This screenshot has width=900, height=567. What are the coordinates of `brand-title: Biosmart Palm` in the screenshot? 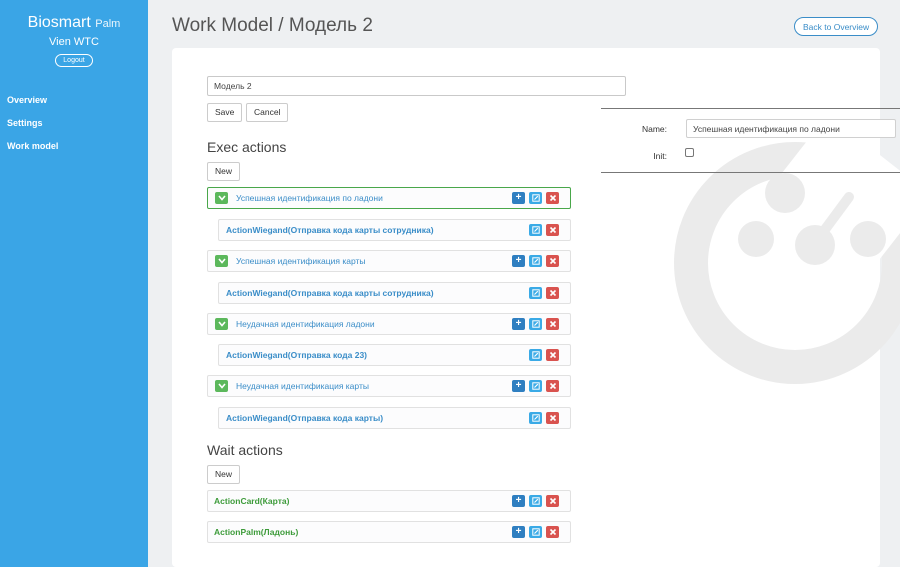 It's located at (74, 23).